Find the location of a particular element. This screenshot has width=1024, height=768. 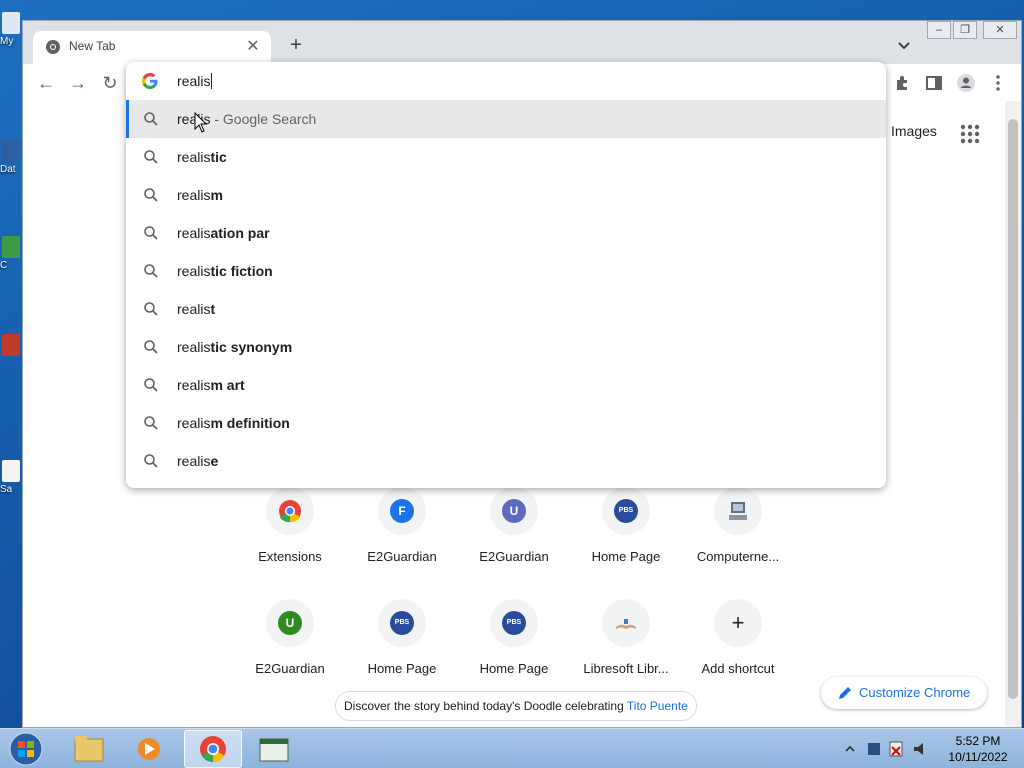

tab-new-tab: New Tab ✕ is located at coordinates (152, 47).